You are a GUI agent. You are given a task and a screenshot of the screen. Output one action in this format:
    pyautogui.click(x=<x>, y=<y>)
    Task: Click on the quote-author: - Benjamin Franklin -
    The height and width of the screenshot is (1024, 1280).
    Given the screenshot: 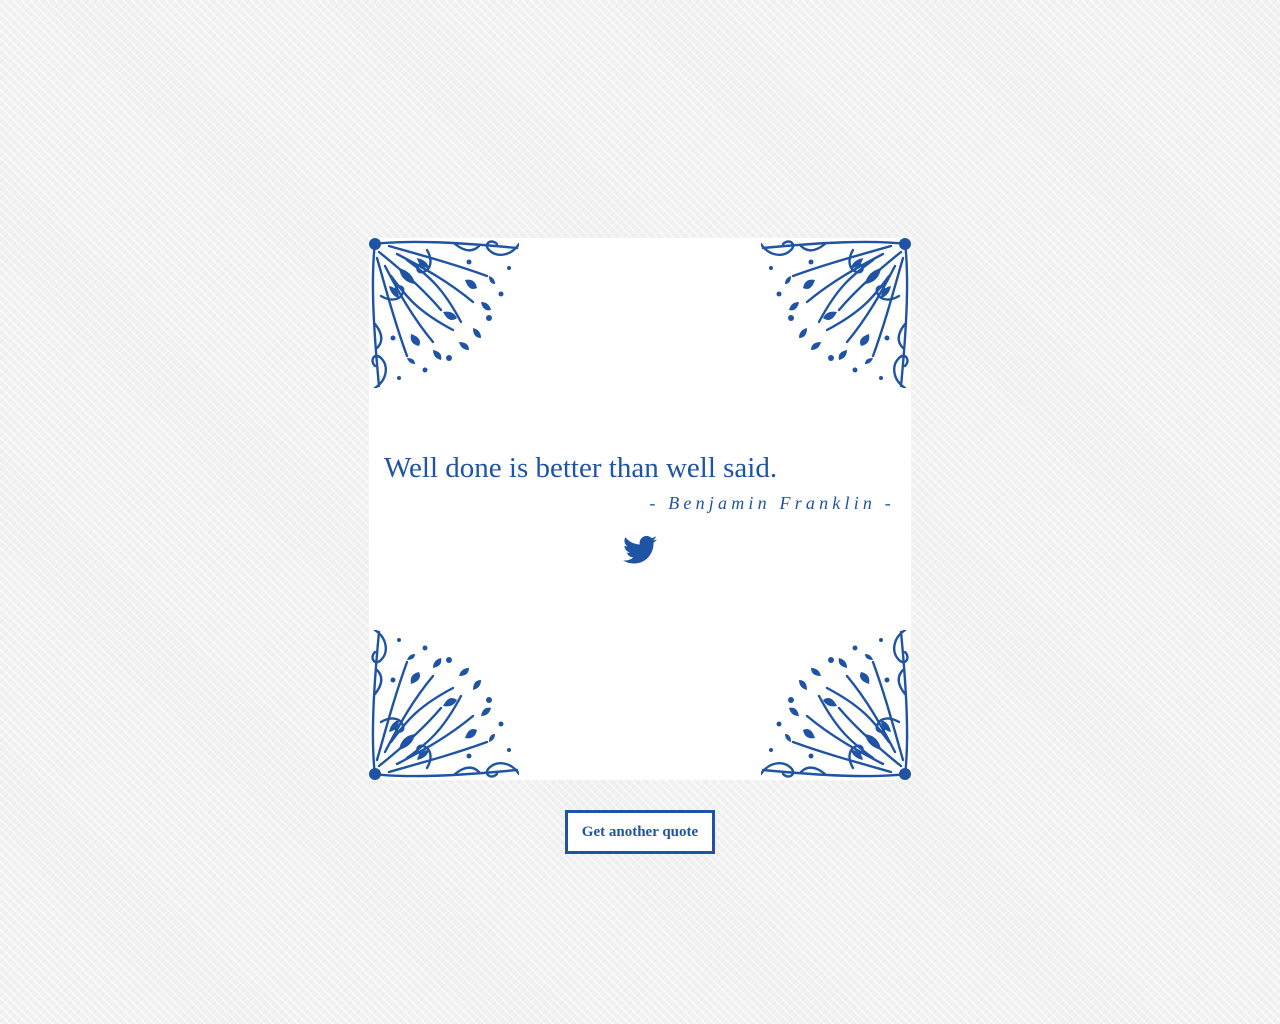 What is the action you would take?
    pyautogui.click(x=772, y=503)
    